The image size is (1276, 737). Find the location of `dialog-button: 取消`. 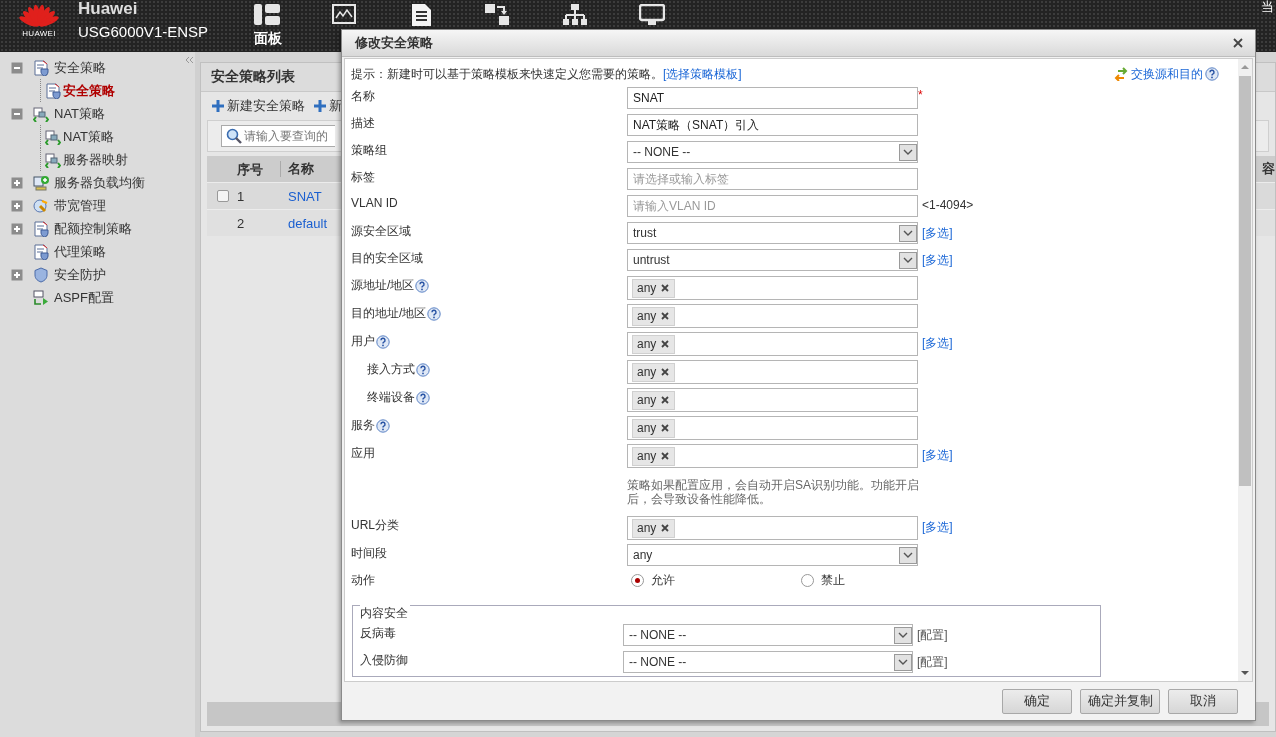

dialog-button: 取消 is located at coordinates (1203, 701).